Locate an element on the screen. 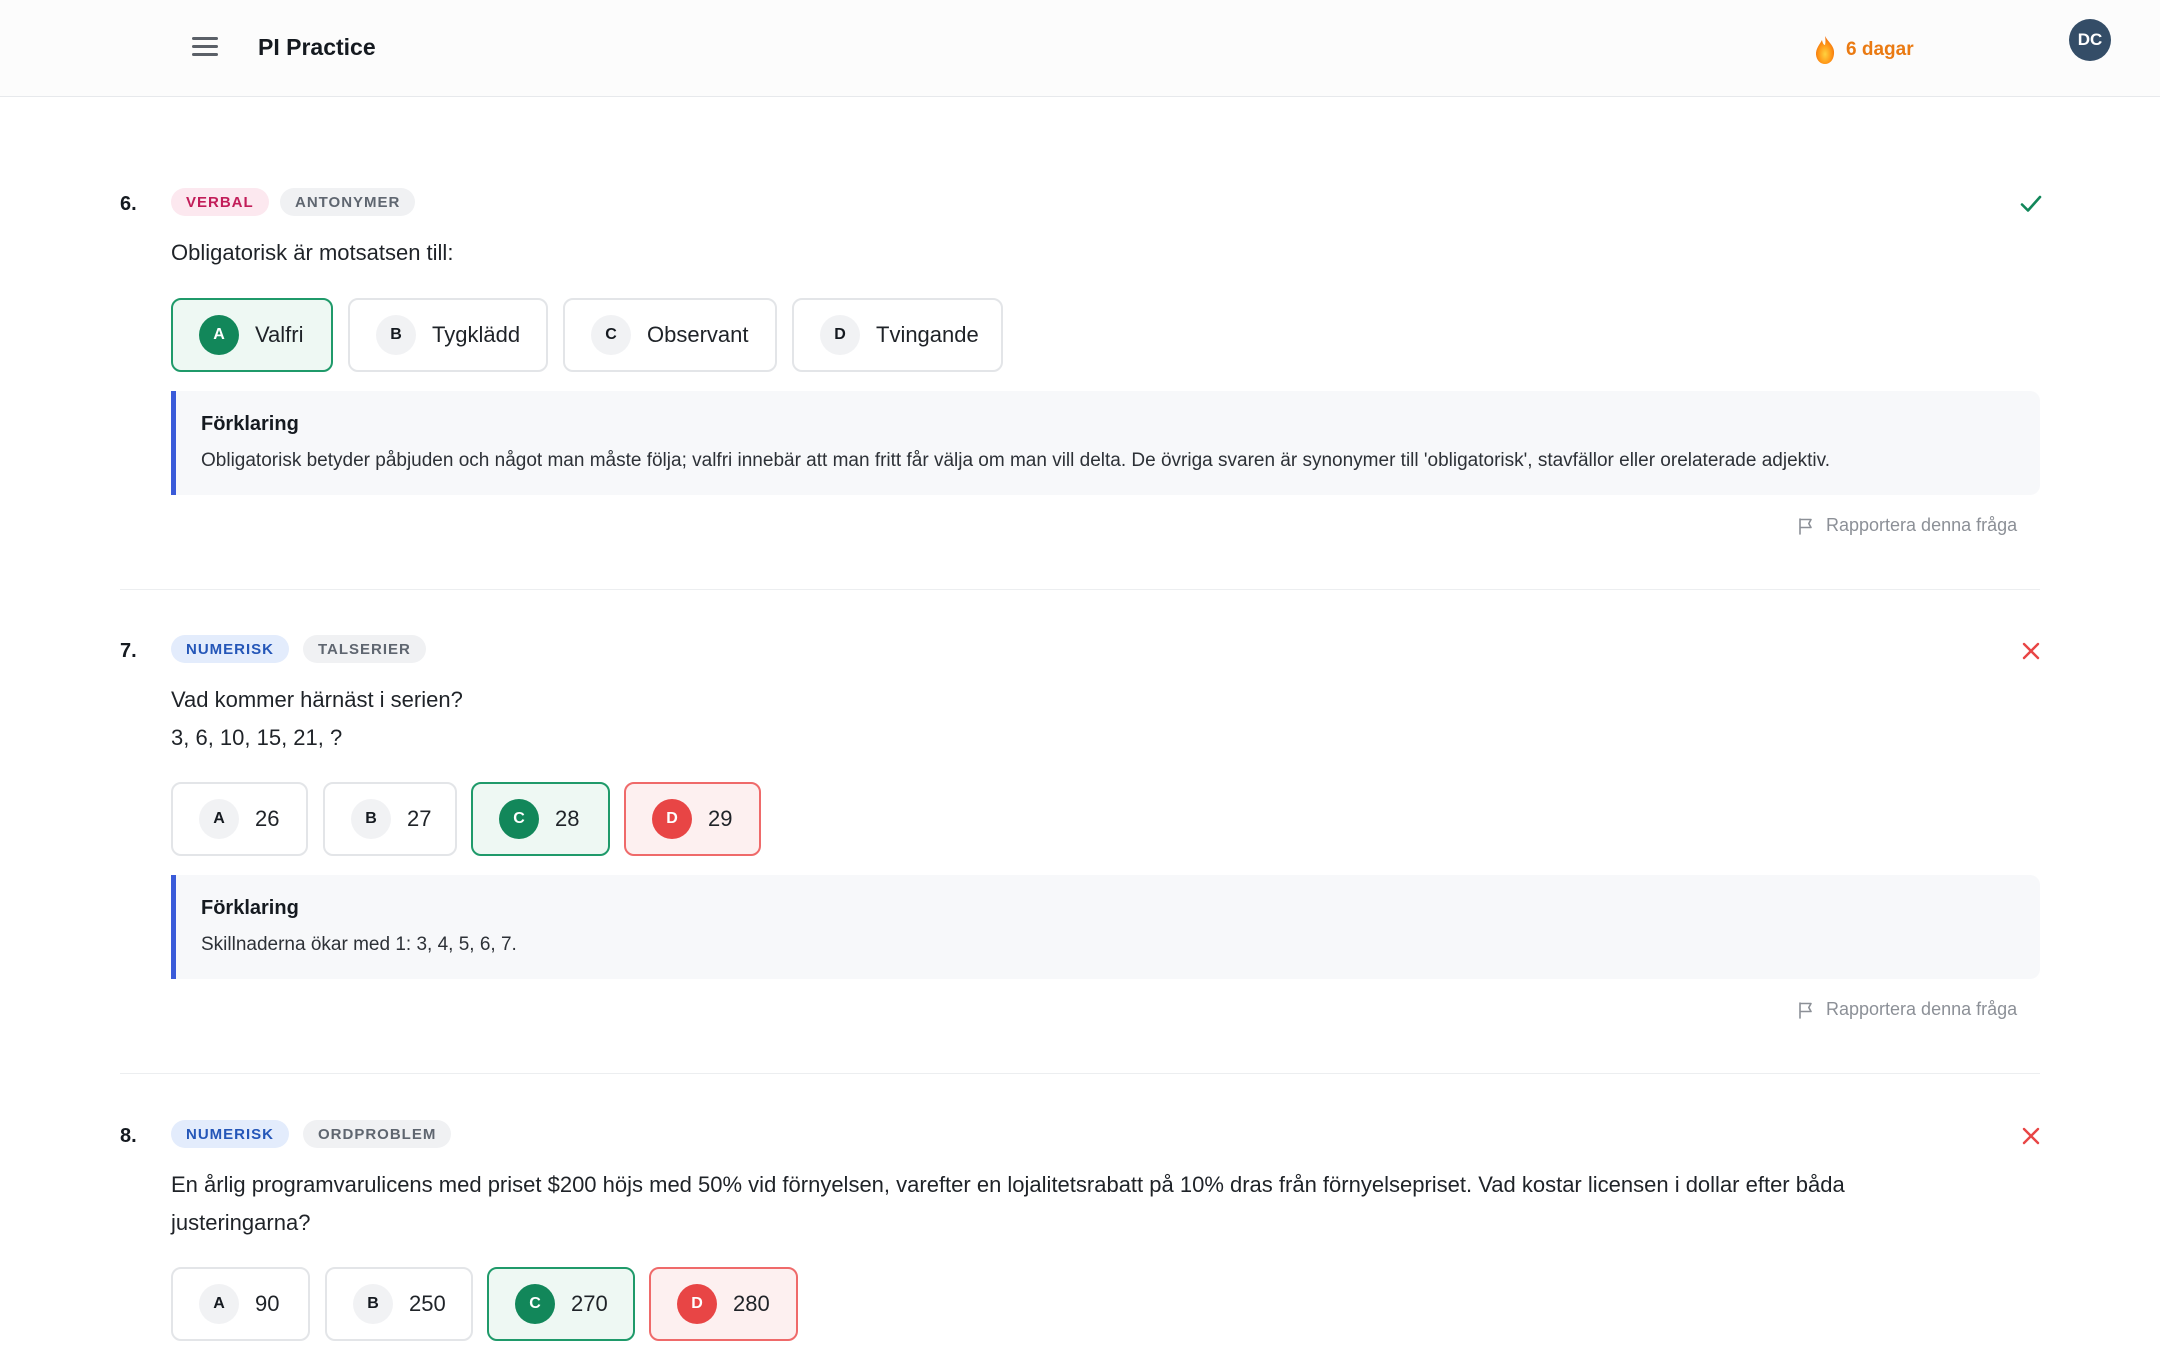  answer-option-a: A 26 is located at coordinates (239, 819).